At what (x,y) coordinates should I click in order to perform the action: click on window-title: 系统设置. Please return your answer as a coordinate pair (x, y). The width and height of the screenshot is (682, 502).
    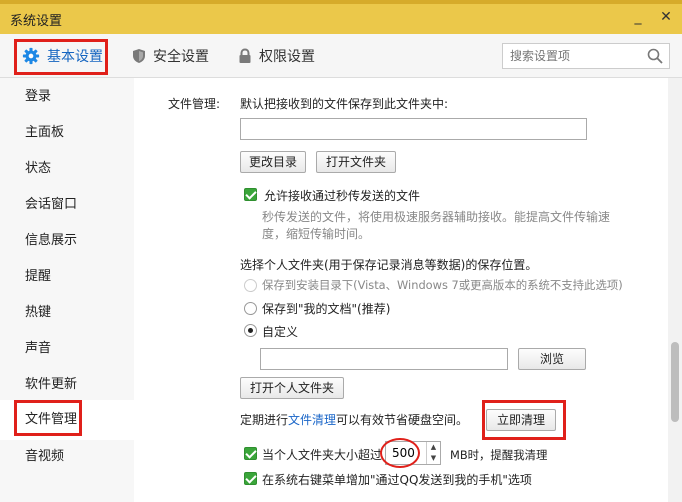
    Looking at the image, I should click on (36, 21).